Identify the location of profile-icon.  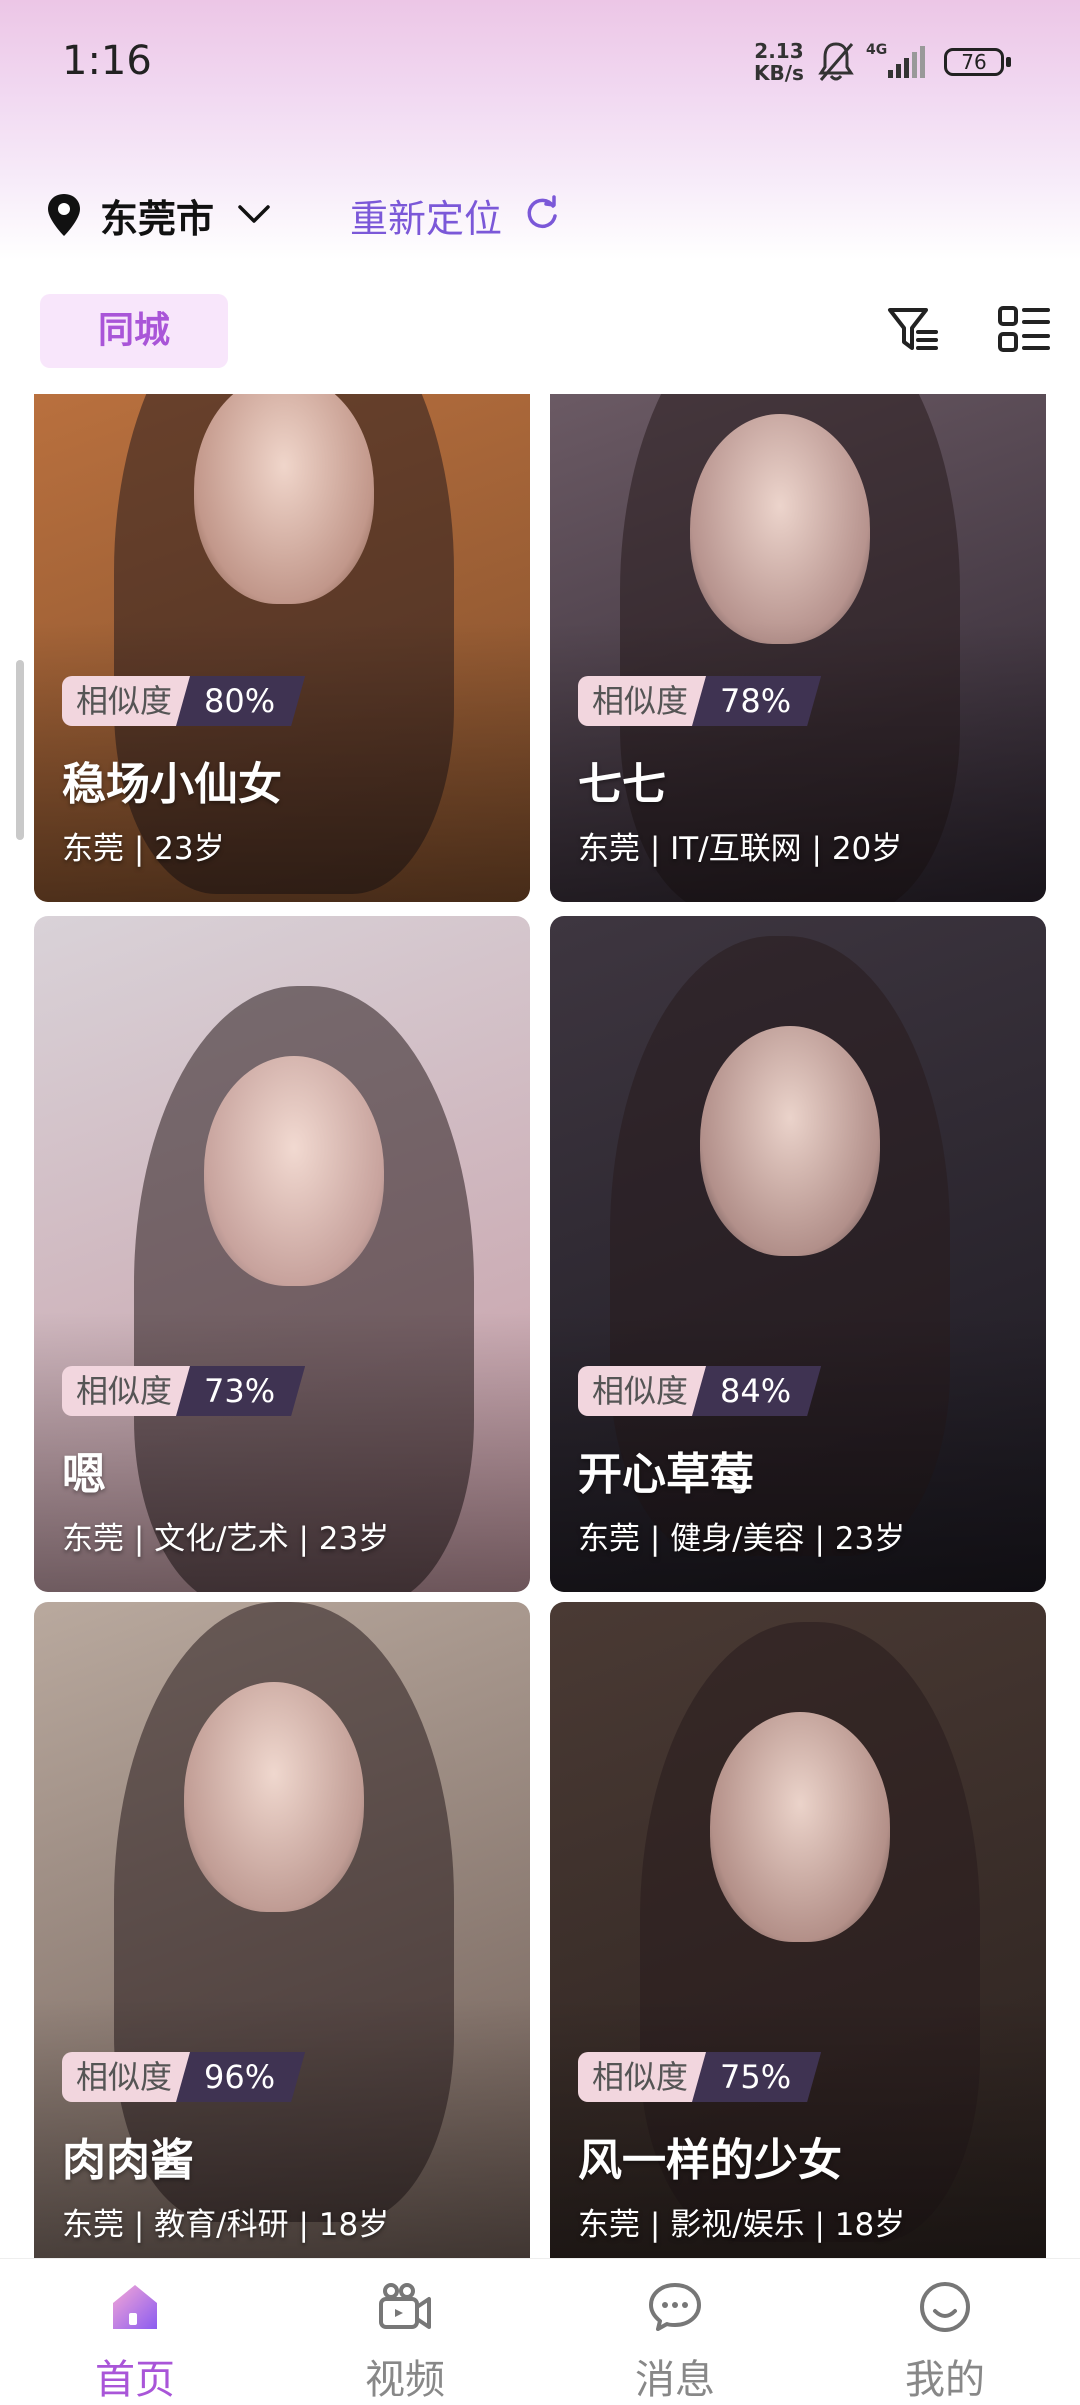
(945, 2307).